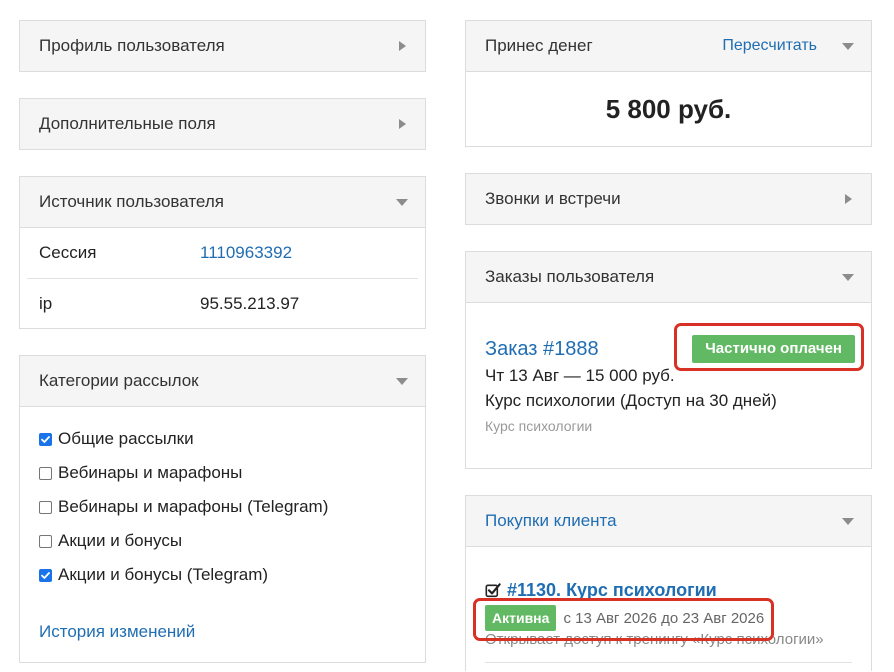 This screenshot has width=894, height=672. I want to click on order-heading: Заказ #1888 Частично оплачен, so click(670, 349).